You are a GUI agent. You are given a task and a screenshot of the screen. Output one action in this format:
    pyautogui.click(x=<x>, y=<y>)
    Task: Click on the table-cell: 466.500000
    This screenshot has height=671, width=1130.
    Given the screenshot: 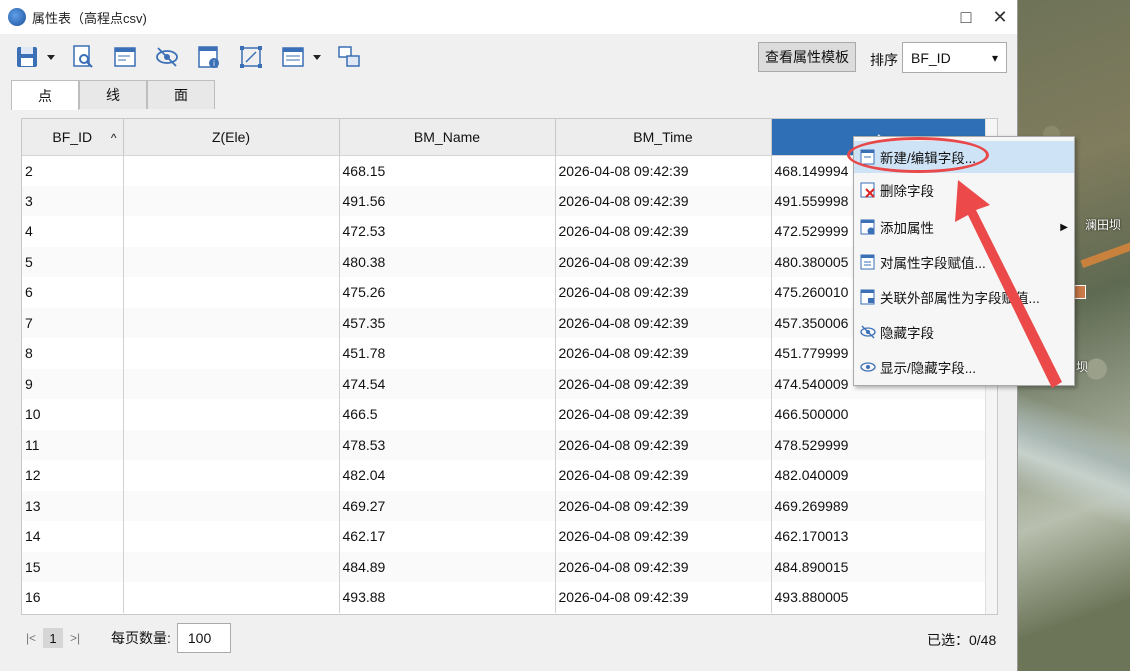 What is the action you would take?
    pyautogui.click(x=879, y=414)
    